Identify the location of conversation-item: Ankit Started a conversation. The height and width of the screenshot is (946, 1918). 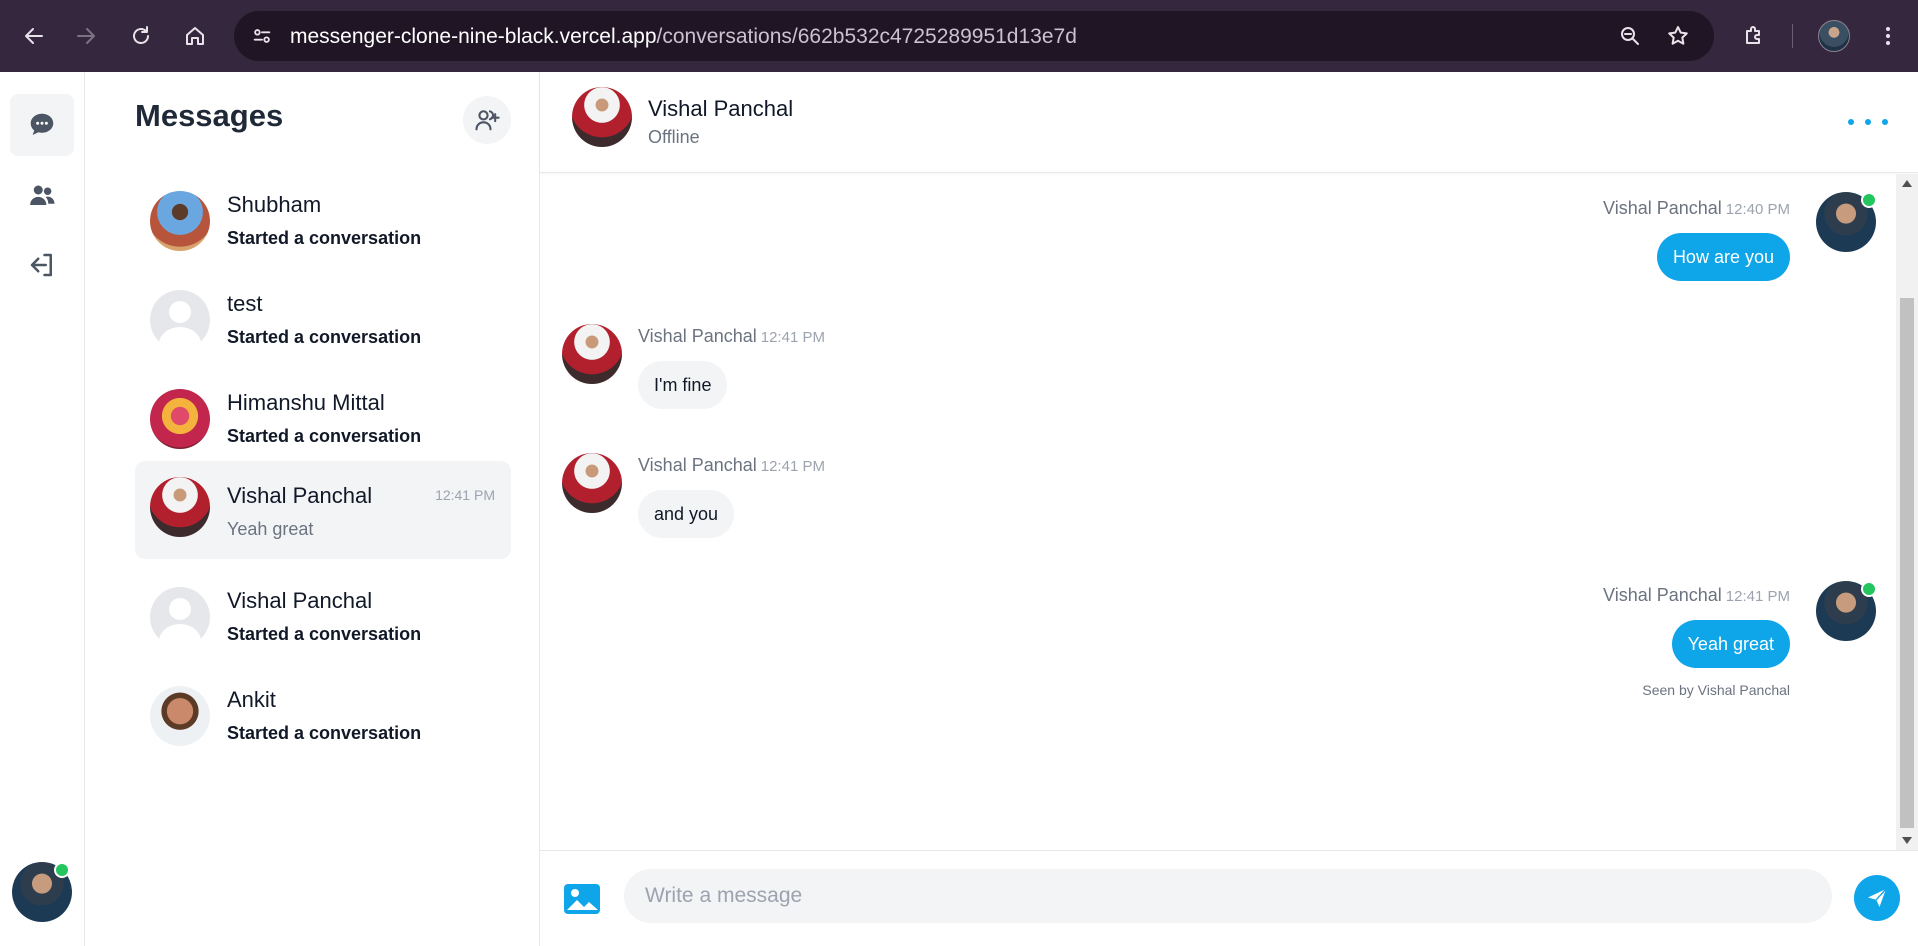
(323, 716).